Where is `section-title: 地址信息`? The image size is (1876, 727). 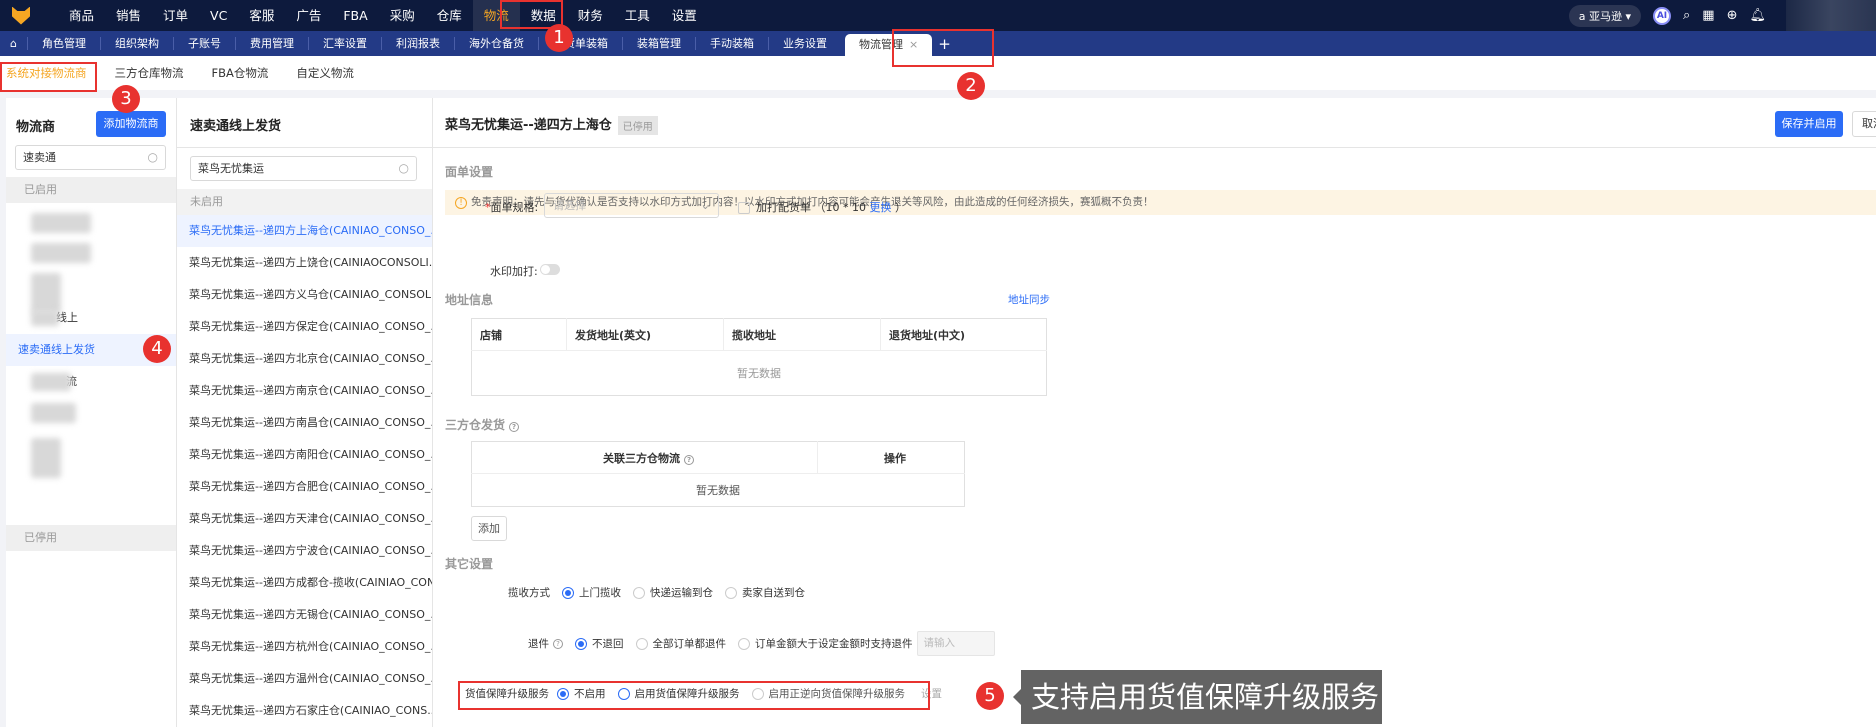 section-title: 地址信息 is located at coordinates (469, 300).